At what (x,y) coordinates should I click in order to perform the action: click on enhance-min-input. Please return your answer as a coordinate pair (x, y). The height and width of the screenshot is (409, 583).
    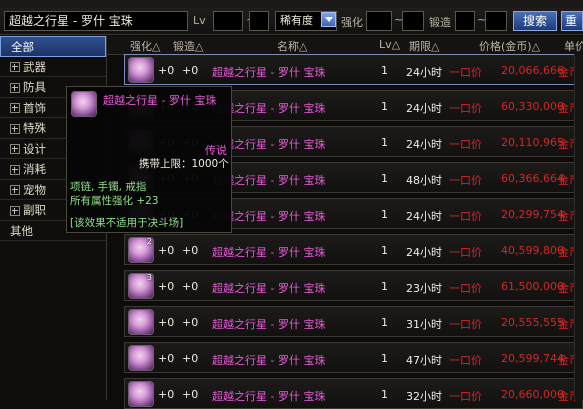
    Looking at the image, I should click on (379, 21).